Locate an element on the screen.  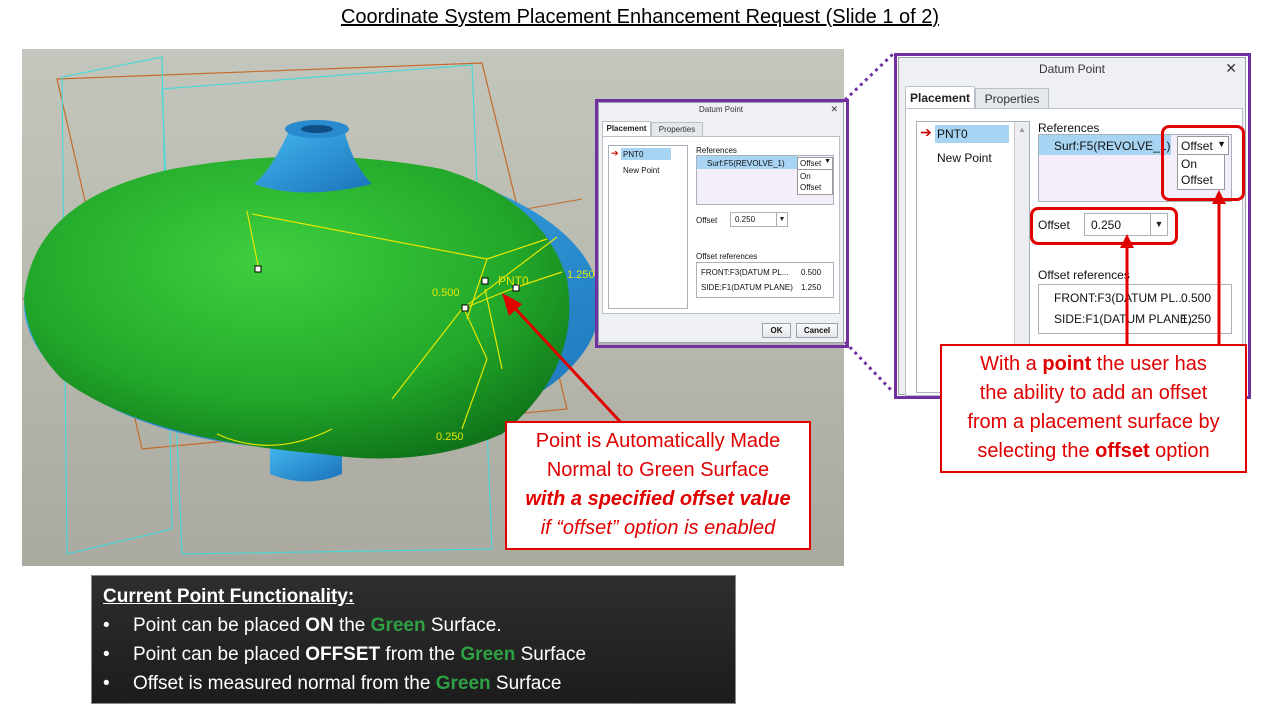
pnt0-label: PNT0 is located at coordinates (513, 281).